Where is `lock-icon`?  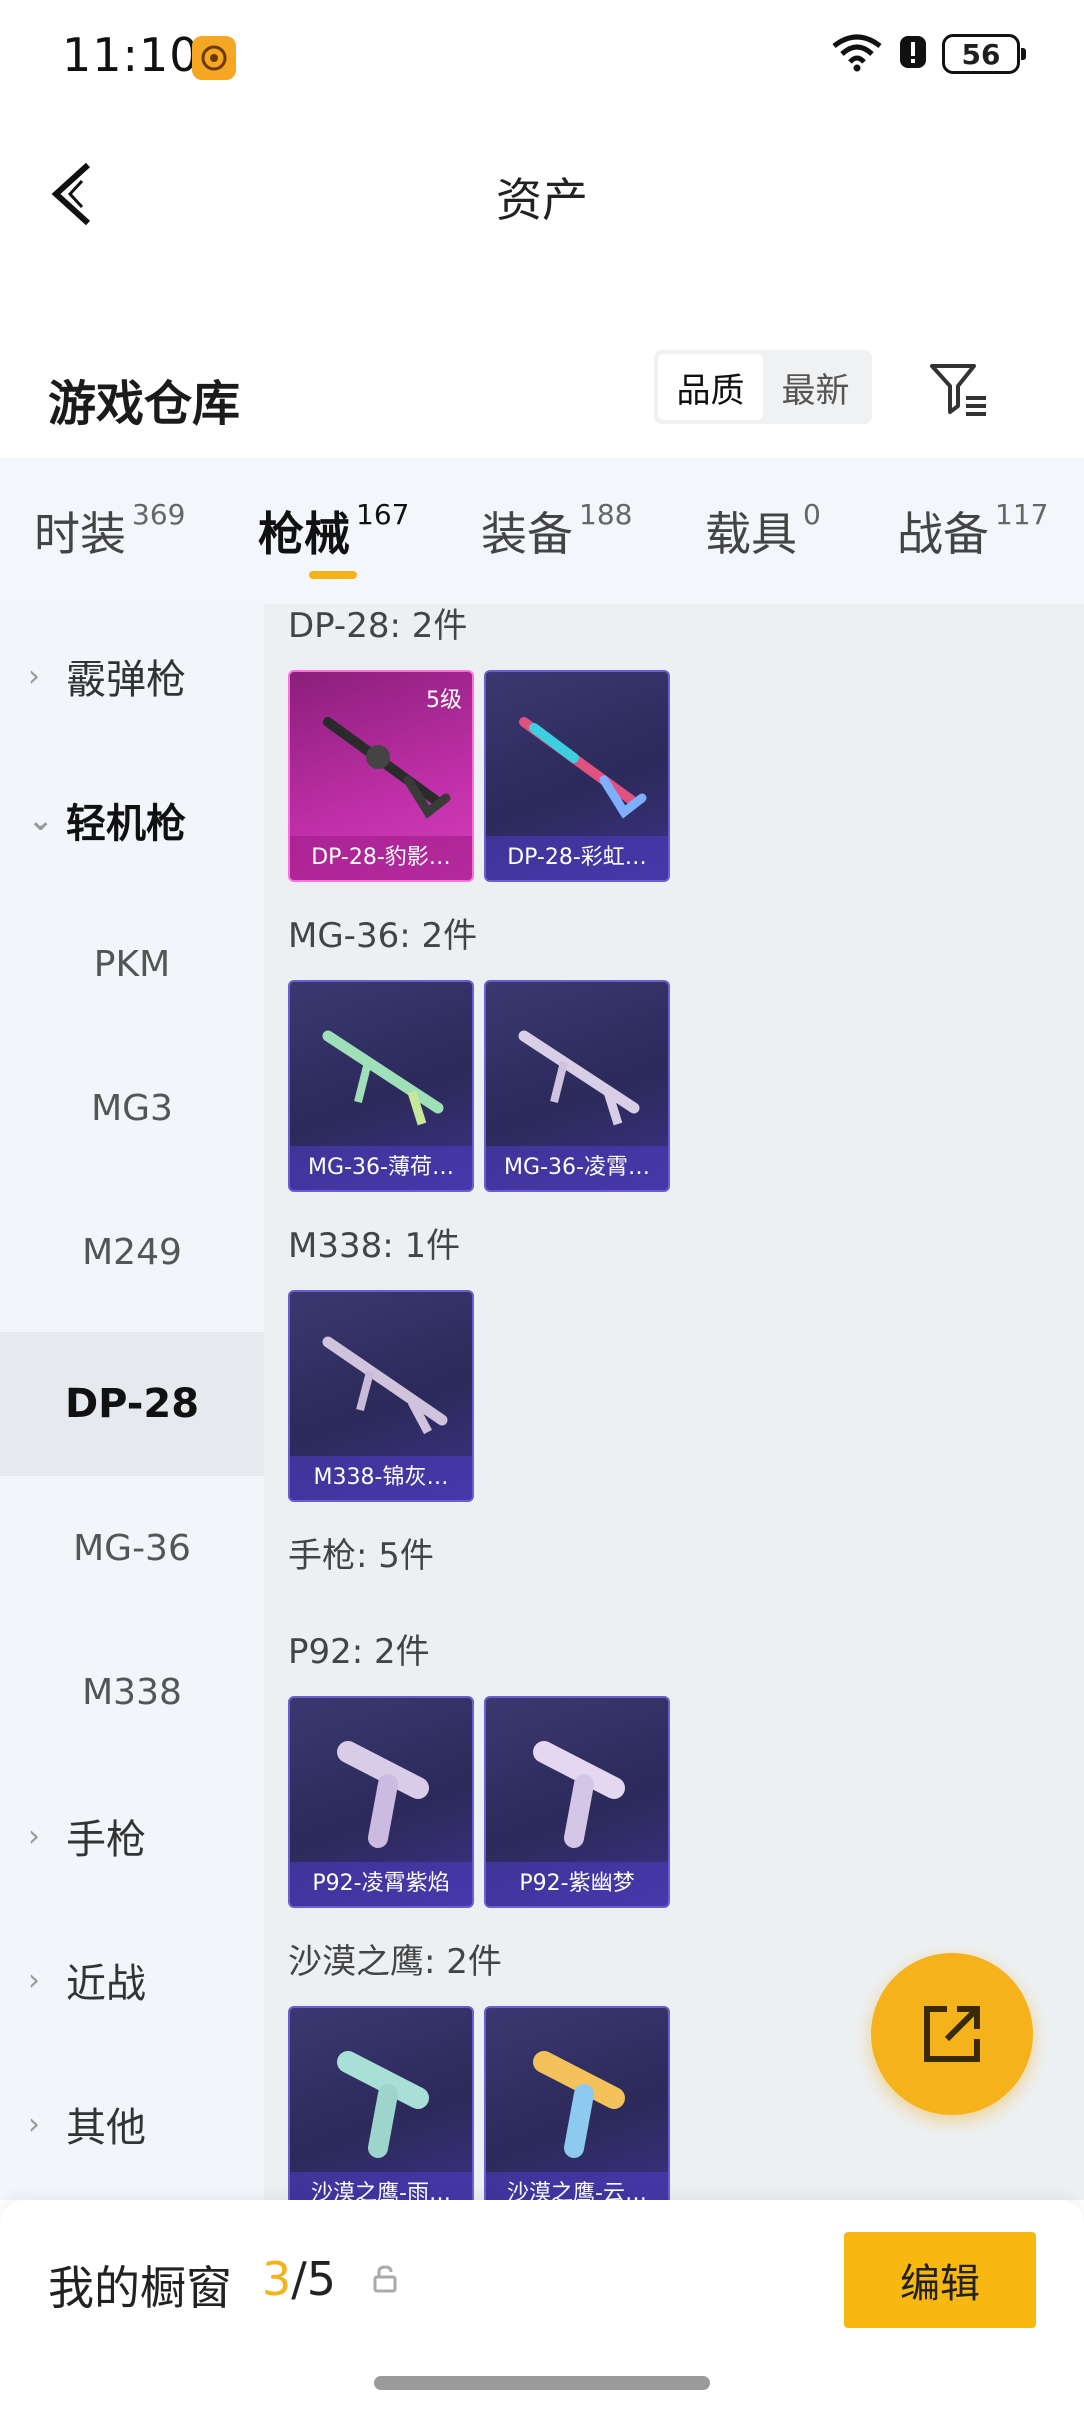 lock-icon is located at coordinates (385, 2281).